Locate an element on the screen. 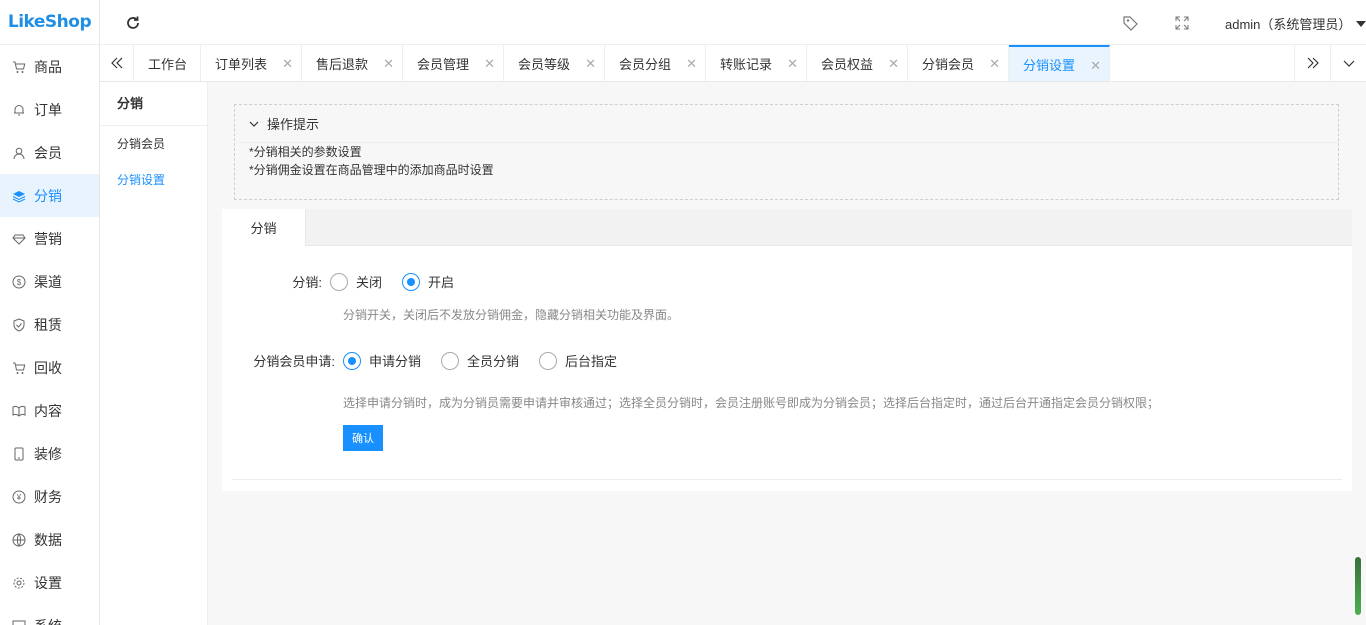 The height and width of the screenshot is (625, 1366). tab-label: 会员分组 is located at coordinates (645, 64).